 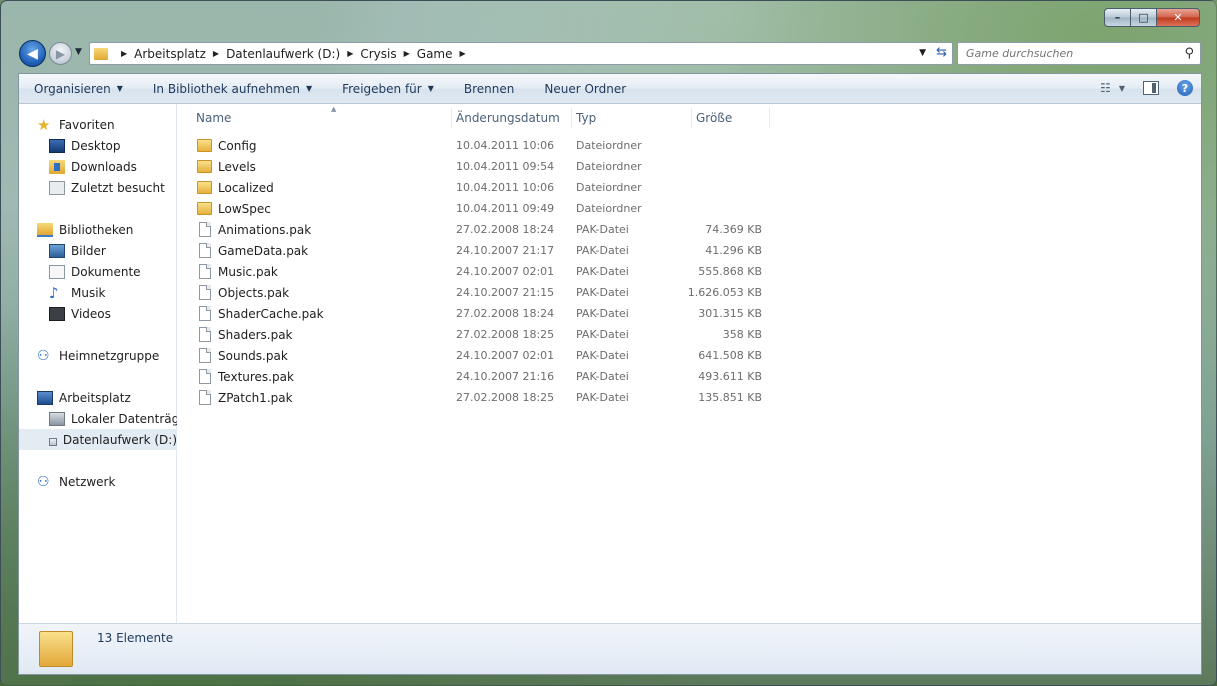 What do you see at coordinates (76, 481) in the screenshot?
I see `sidebar-item-netzwerk: ⚇ Netzwerk` at bounding box center [76, 481].